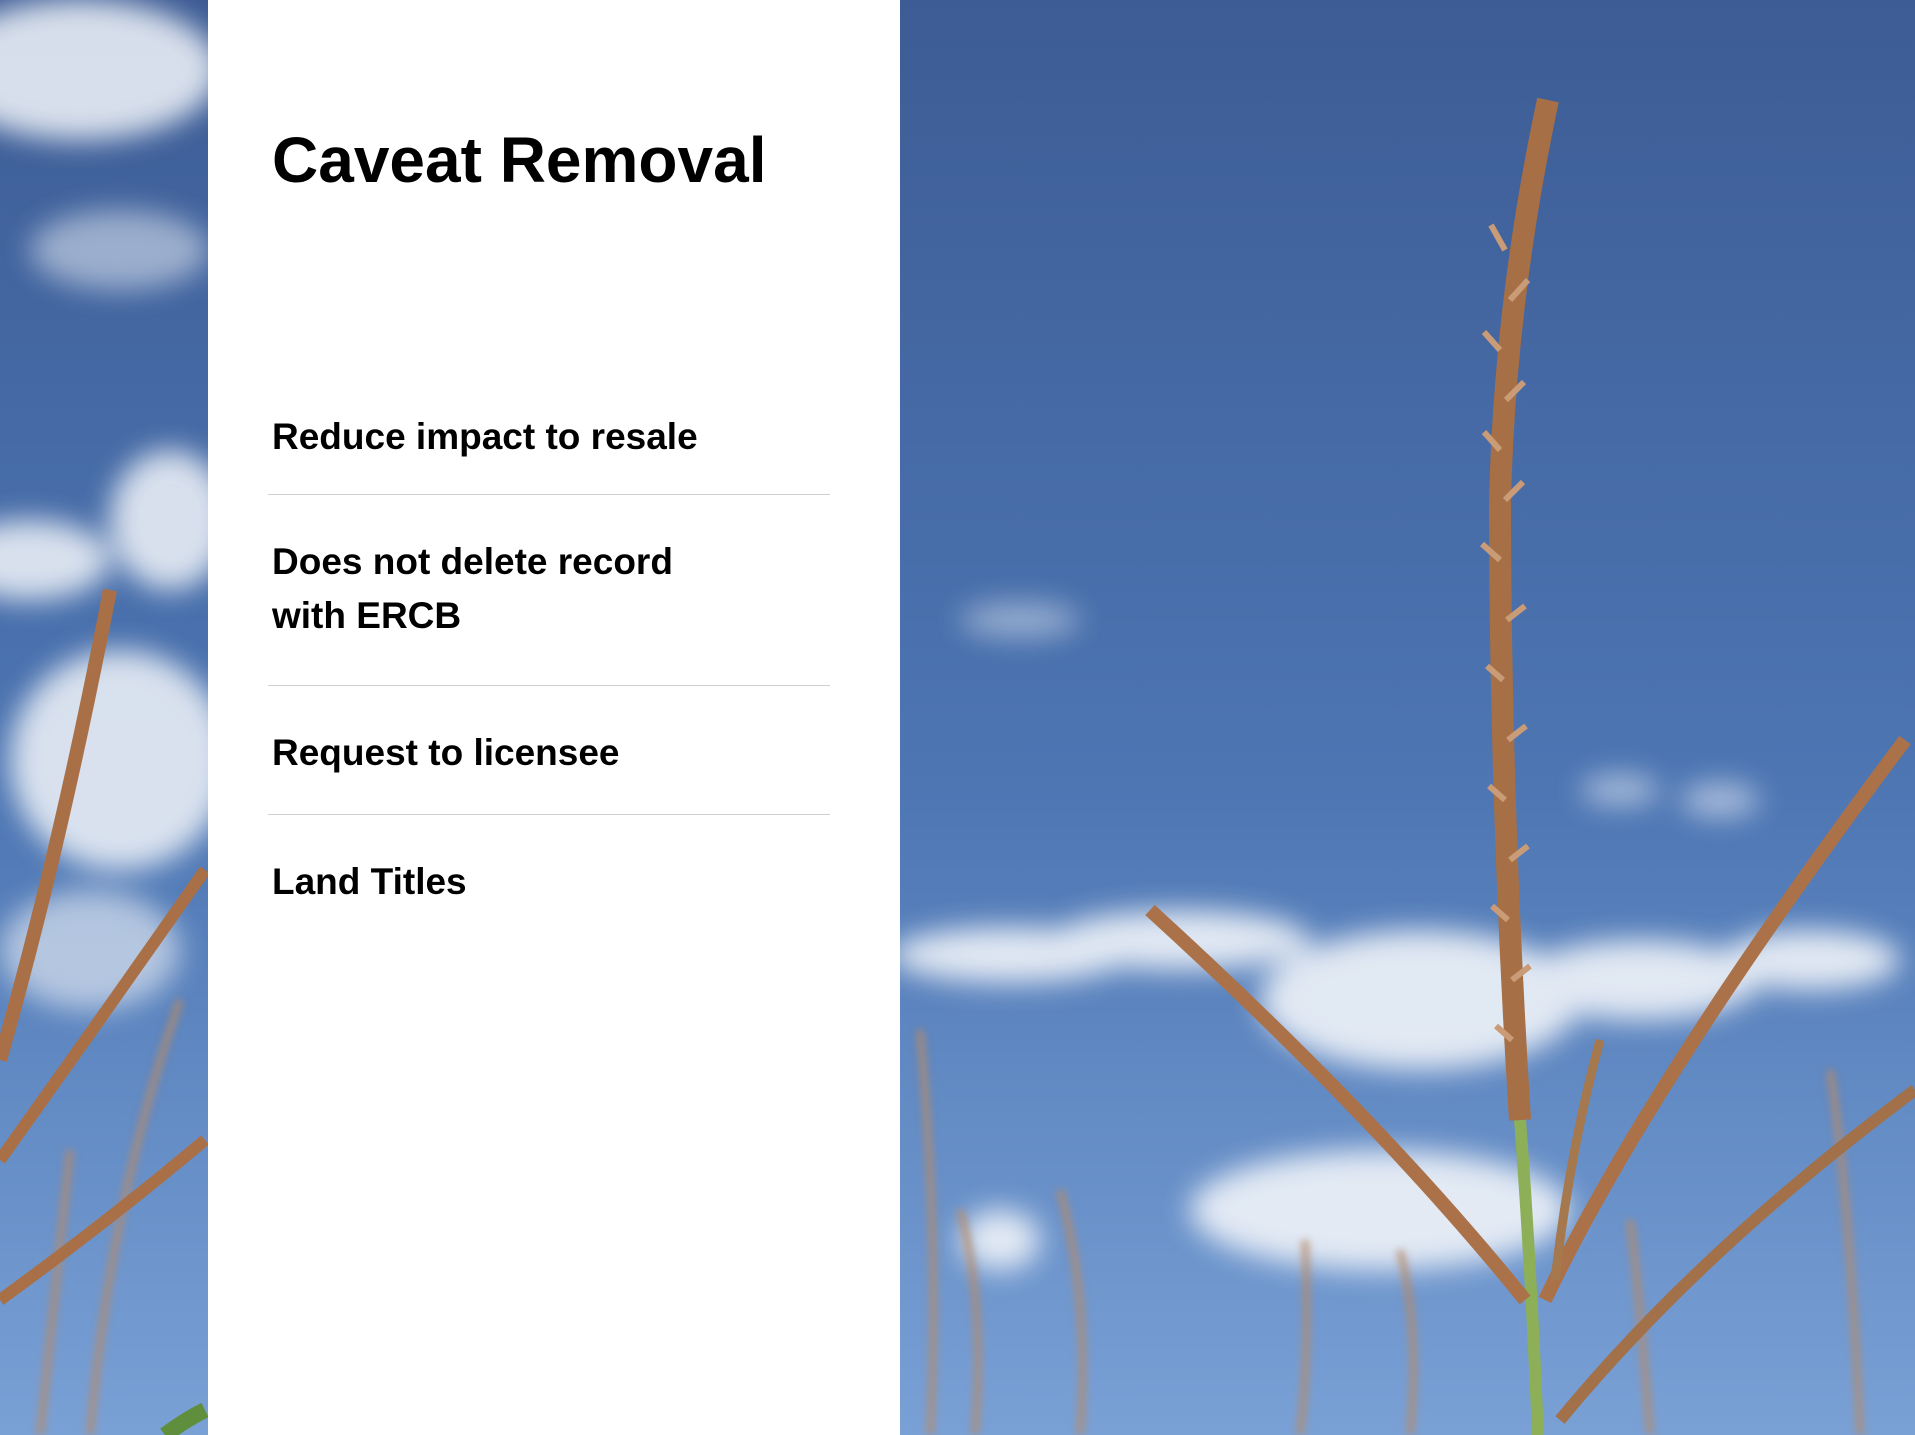 This screenshot has height=1435, width=1915. What do you see at coordinates (549, 590) in the screenshot?
I see `bullet-item-does-not-delete: Does not delete record with ERCB` at bounding box center [549, 590].